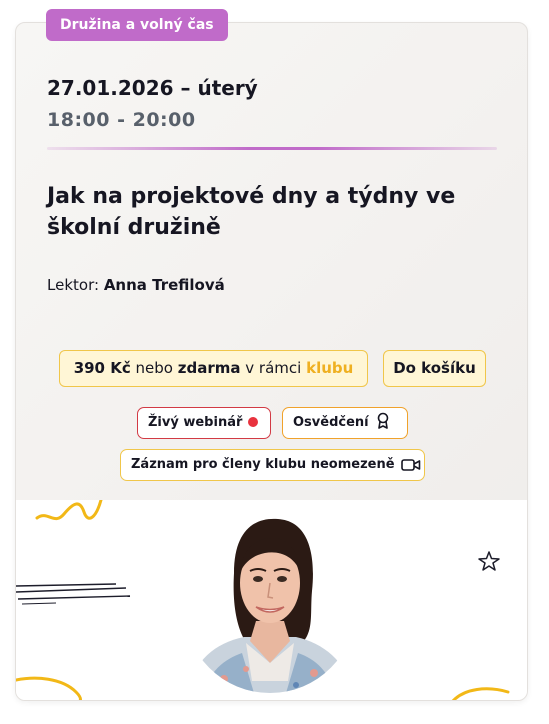  Describe the element at coordinates (154, 368) in the screenshot. I see `price-or: nebo` at that location.